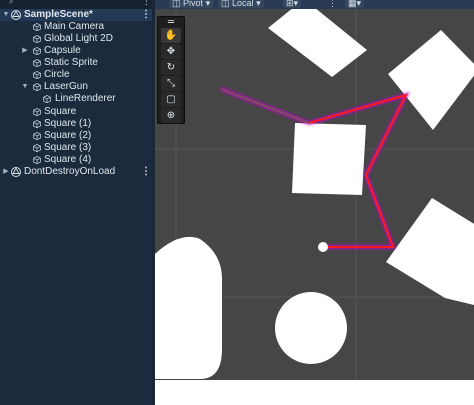  Describe the element at coordinates (146, 172) in the screenshot. I see `dontdestroy-more-icon: ⋮` at that location.